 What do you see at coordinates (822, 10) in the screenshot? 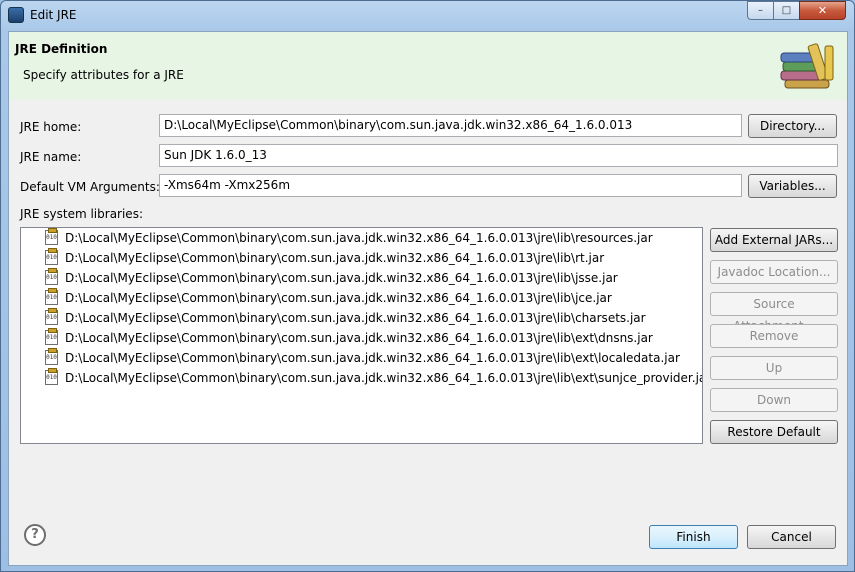
I see `close-button: ✕` at bounding box center [822, 10].